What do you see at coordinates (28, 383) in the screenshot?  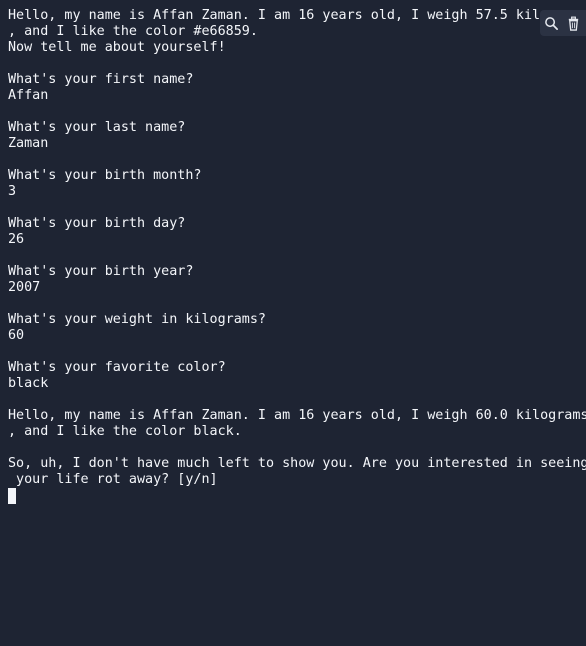 I see `console-line: black` at bounding box center [28, 383].